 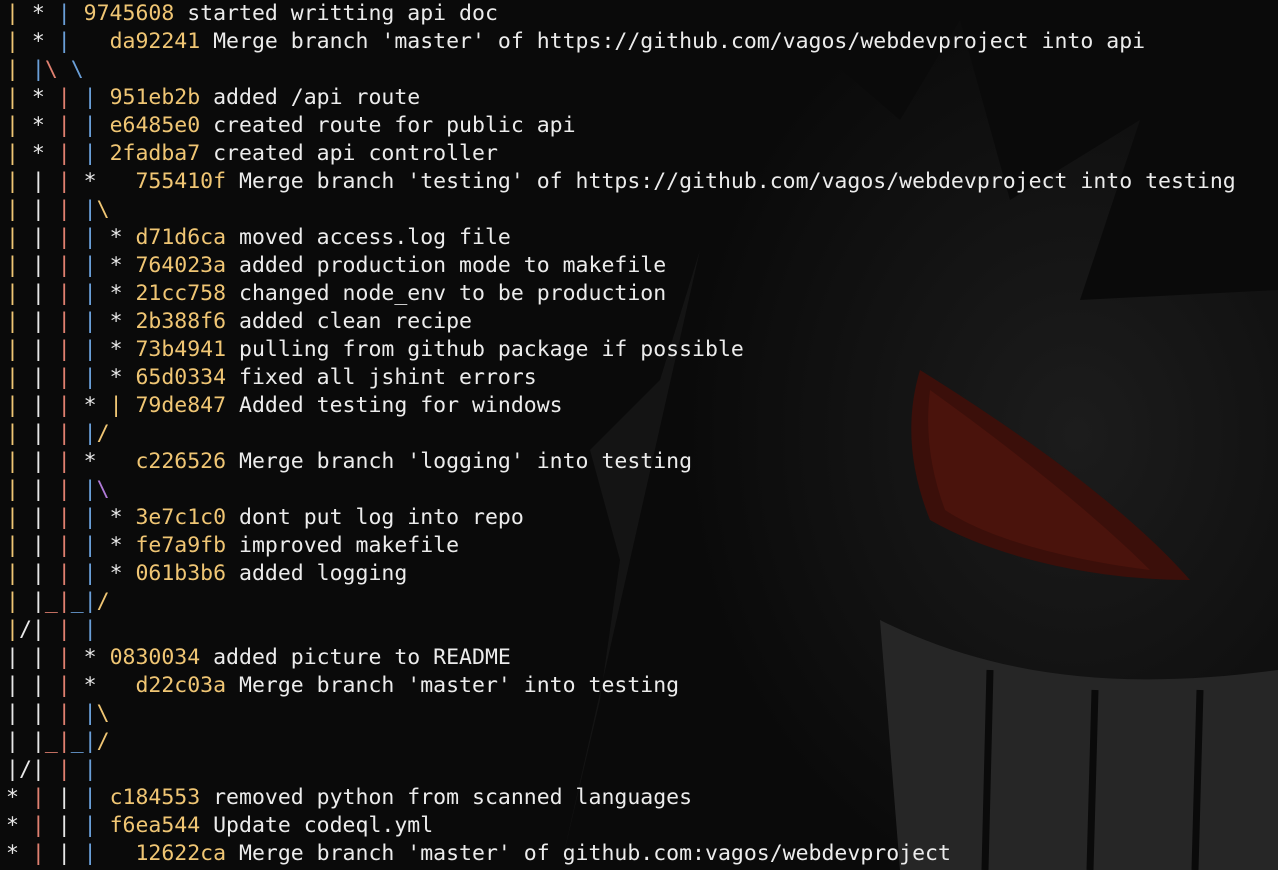 What do you see at coordinates (181, 265) in the screenshot?
I see `commit-hash: 764023a` at bounding box center [181, 265].